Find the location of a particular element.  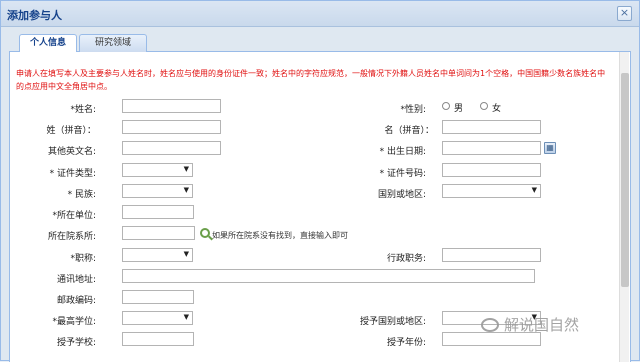

school-input is located at coordinates (158, 339).